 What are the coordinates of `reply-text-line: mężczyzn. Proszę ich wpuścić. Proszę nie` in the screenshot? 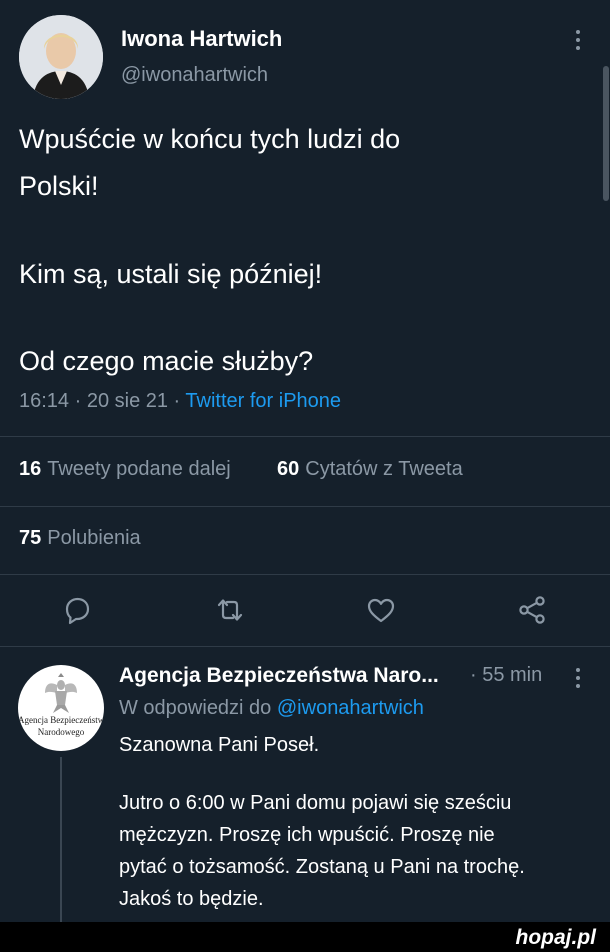 It's located at (307, 835).